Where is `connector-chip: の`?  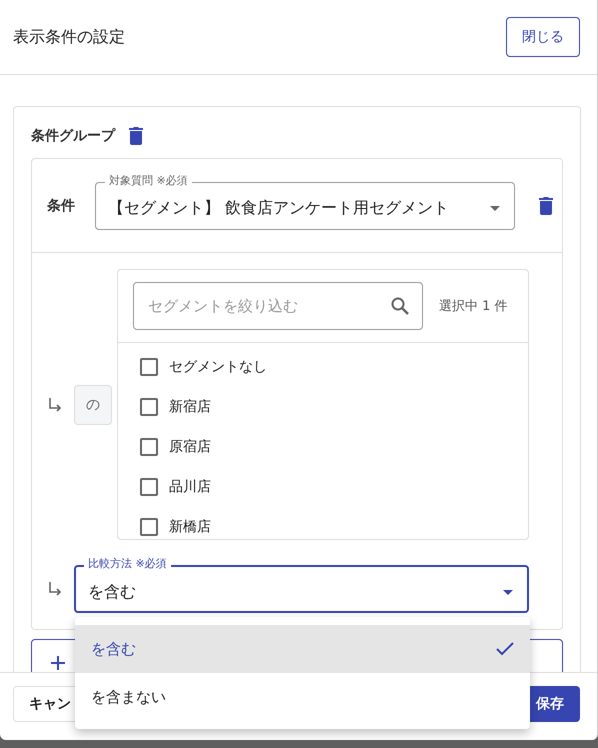
connector-chip: の is located at coordinates (93, 404).